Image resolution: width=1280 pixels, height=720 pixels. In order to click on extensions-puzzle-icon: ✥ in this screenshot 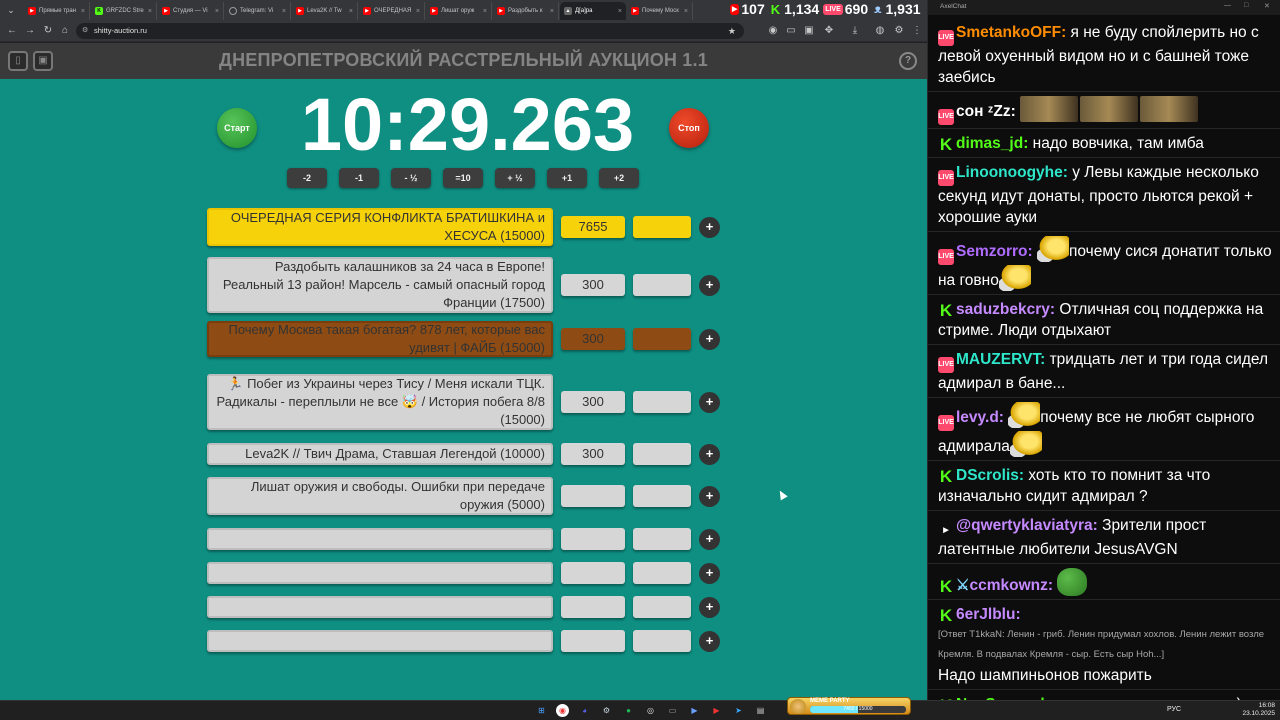, I will do `click(829, 31)`.